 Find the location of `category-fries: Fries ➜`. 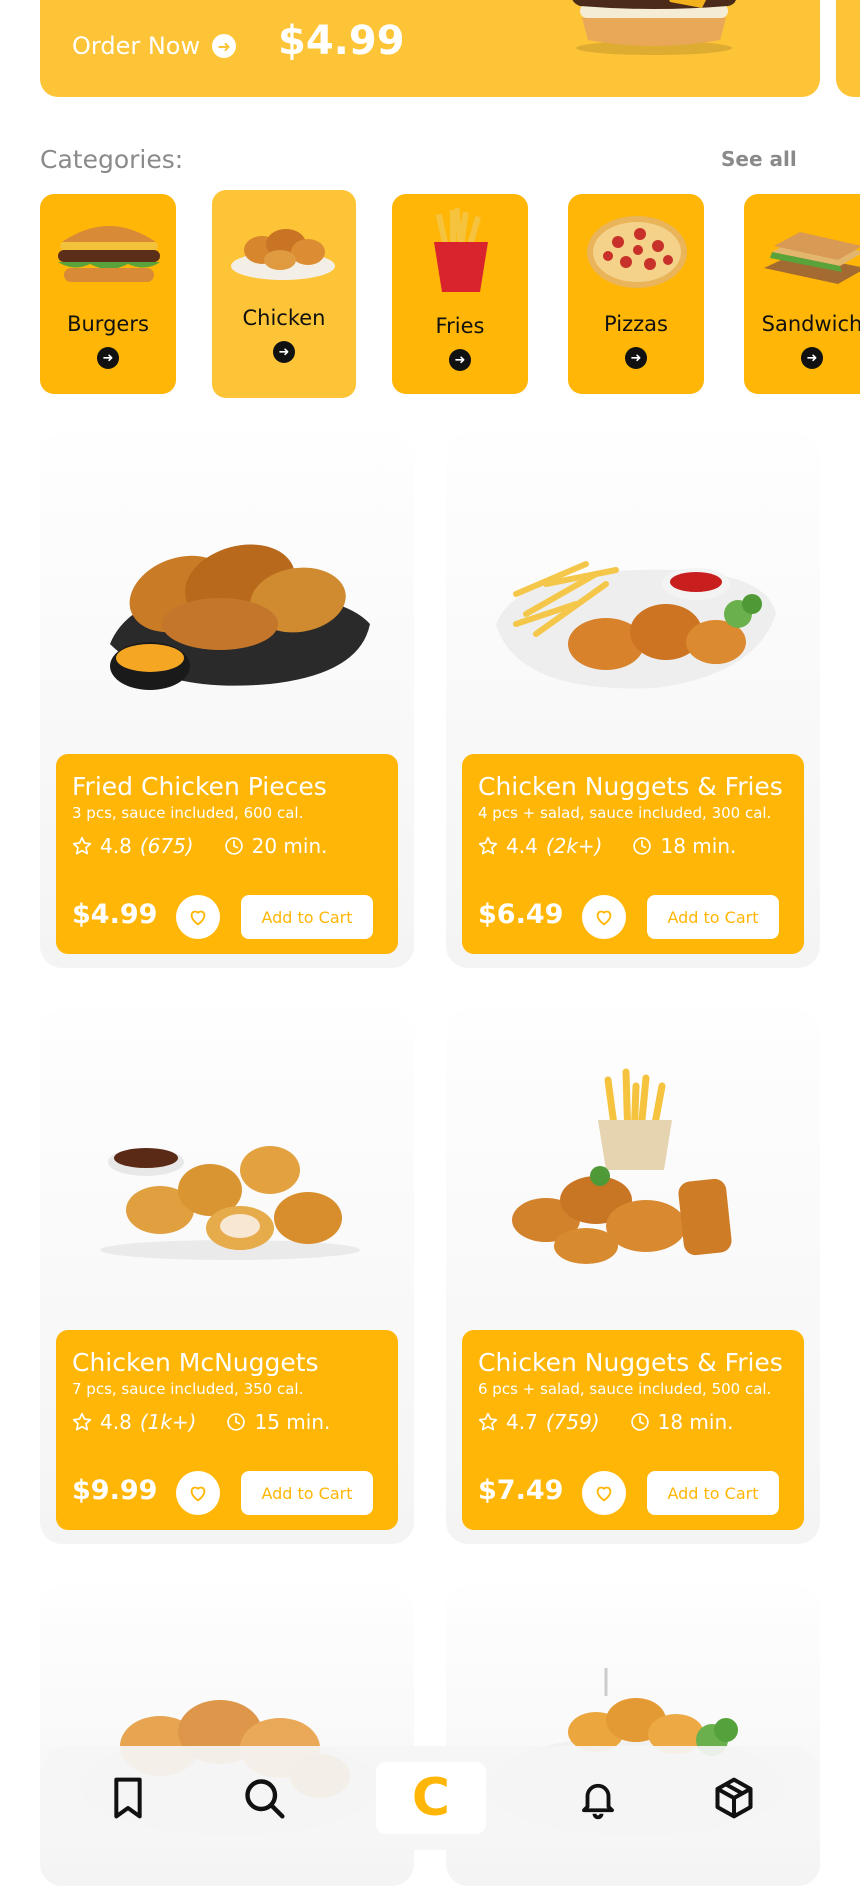

category-fries: Fries ➜ is located at coordinates (460, 294).